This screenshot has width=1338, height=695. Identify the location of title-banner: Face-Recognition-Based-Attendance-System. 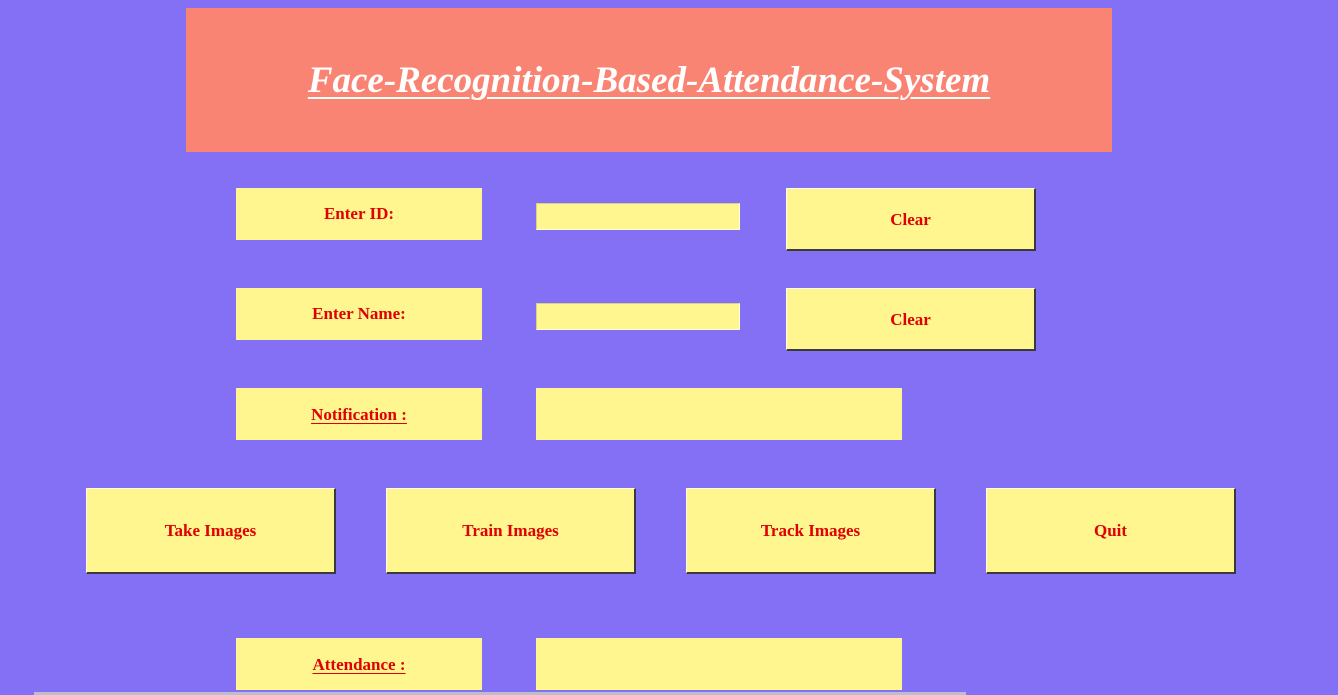
(649, 80).